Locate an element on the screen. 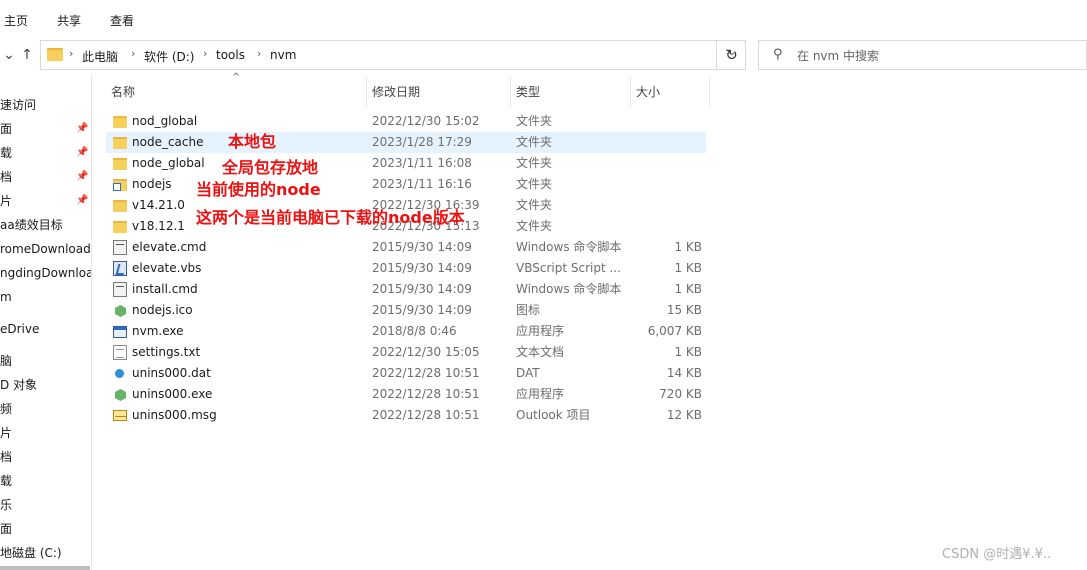 The height and width of the screenshot is (570, 1087). file-row: node_global 2023/1/11 16:08 文件夹 is located at coordinates (406, 163).